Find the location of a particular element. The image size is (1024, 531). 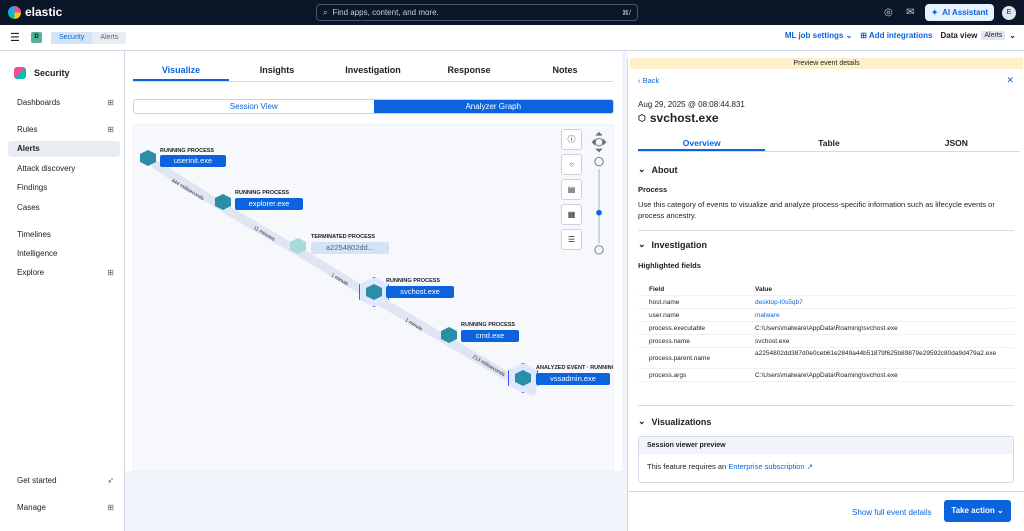

node-name-button: vssadmin.exe is located at coordinates (573, 379).